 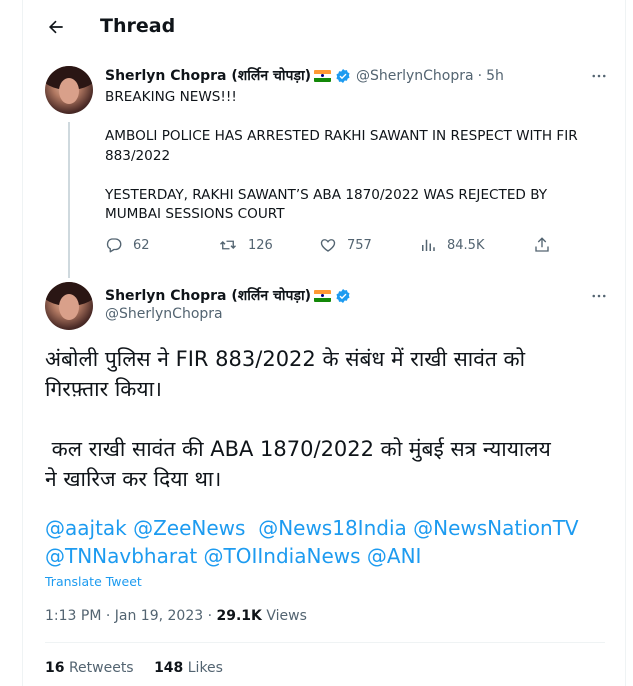 I want to click on tweet-author-row: Sherlyn Chopra (शर्लिन चोपड़ा), so click(x=228, y=295).